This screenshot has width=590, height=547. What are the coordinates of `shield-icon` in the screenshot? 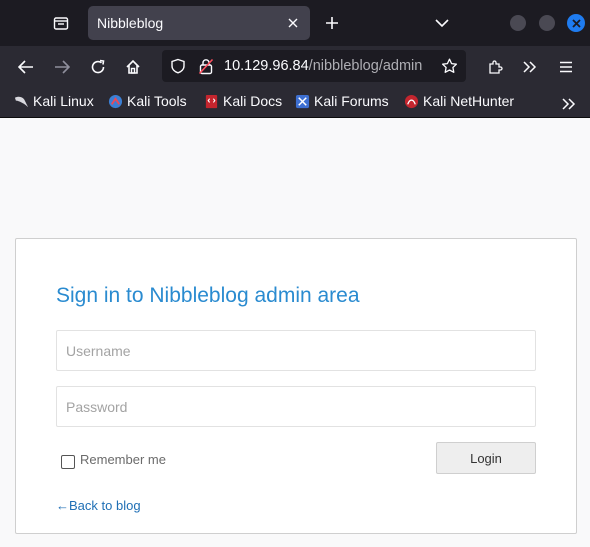 It's located at (178, 66).